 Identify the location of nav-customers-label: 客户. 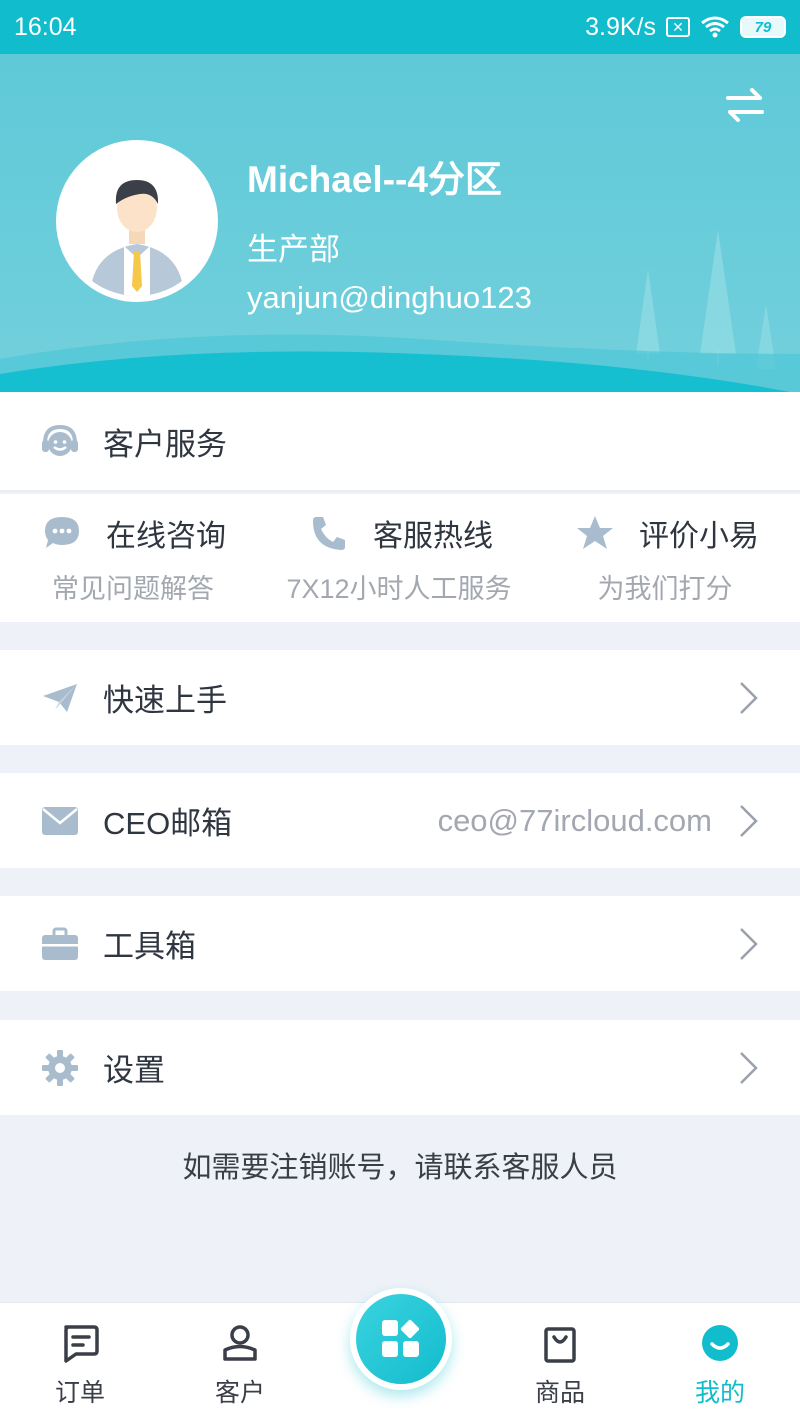
(239, 1393).